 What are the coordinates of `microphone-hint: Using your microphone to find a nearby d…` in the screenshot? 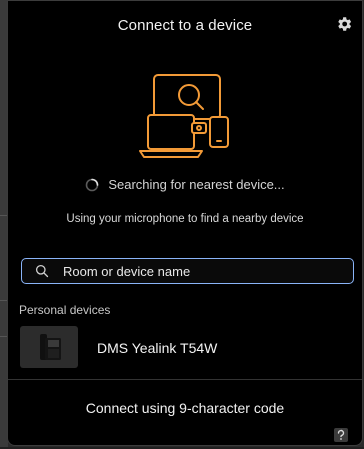 It's located at (185, 219).